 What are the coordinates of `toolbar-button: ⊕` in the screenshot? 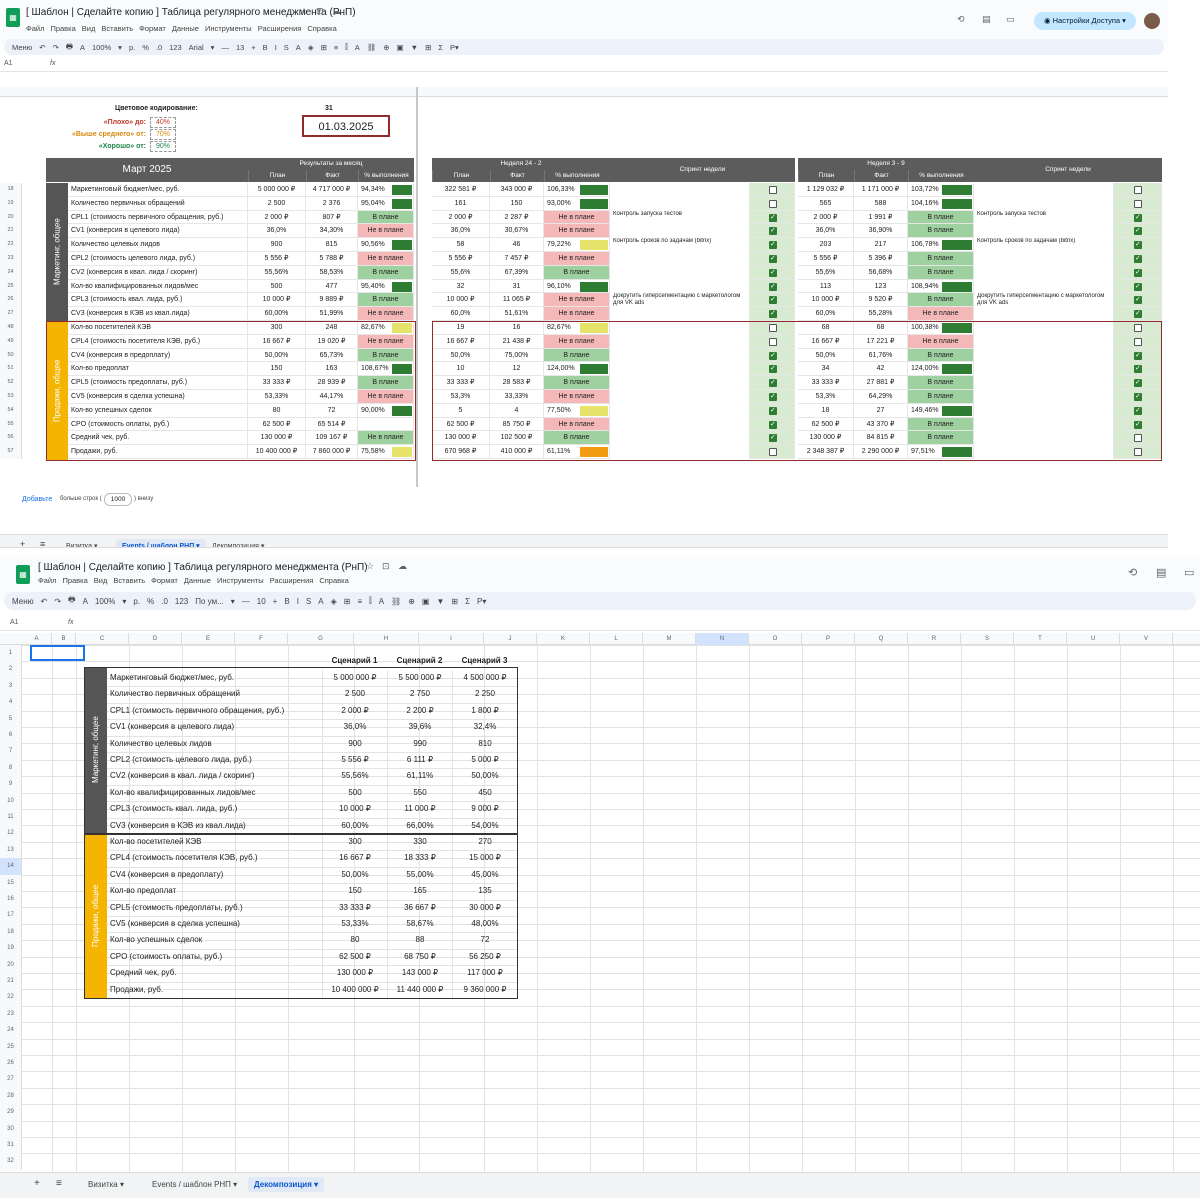 It's located at (411, 601).